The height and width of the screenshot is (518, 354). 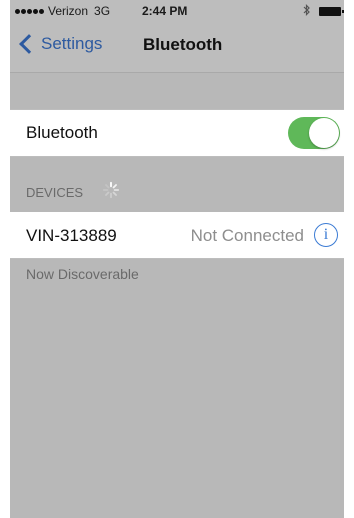 What do you see at coordinates (307, 11) in the screenshot?
I see `bluetooth-icon` at bounding box center [307, 11].